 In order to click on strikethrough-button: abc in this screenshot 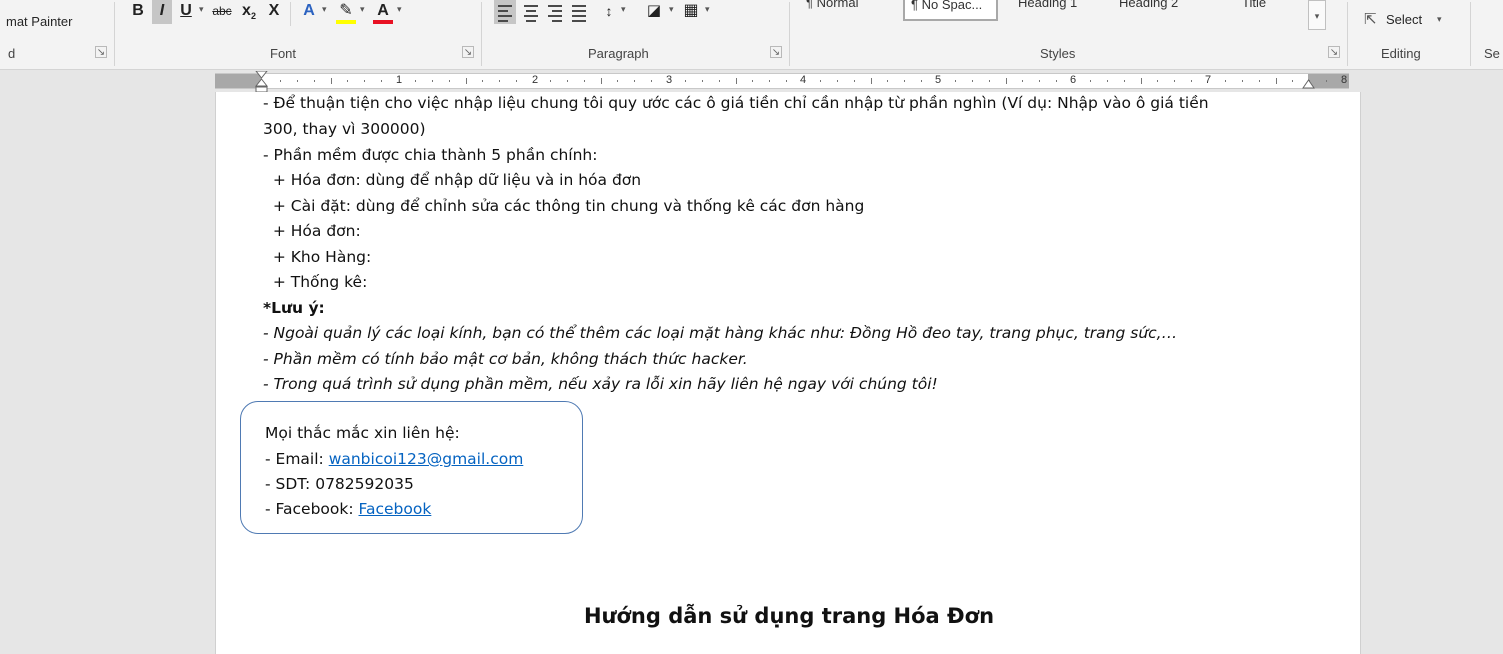, I will do `click(222, 12)`.